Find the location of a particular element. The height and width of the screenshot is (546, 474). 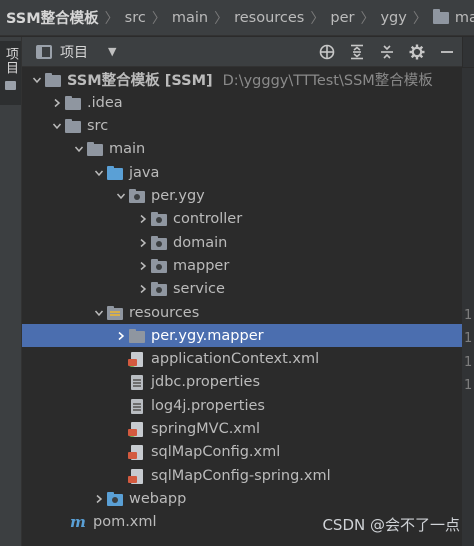

maven-icon: m is located at coordinates (78, 522).